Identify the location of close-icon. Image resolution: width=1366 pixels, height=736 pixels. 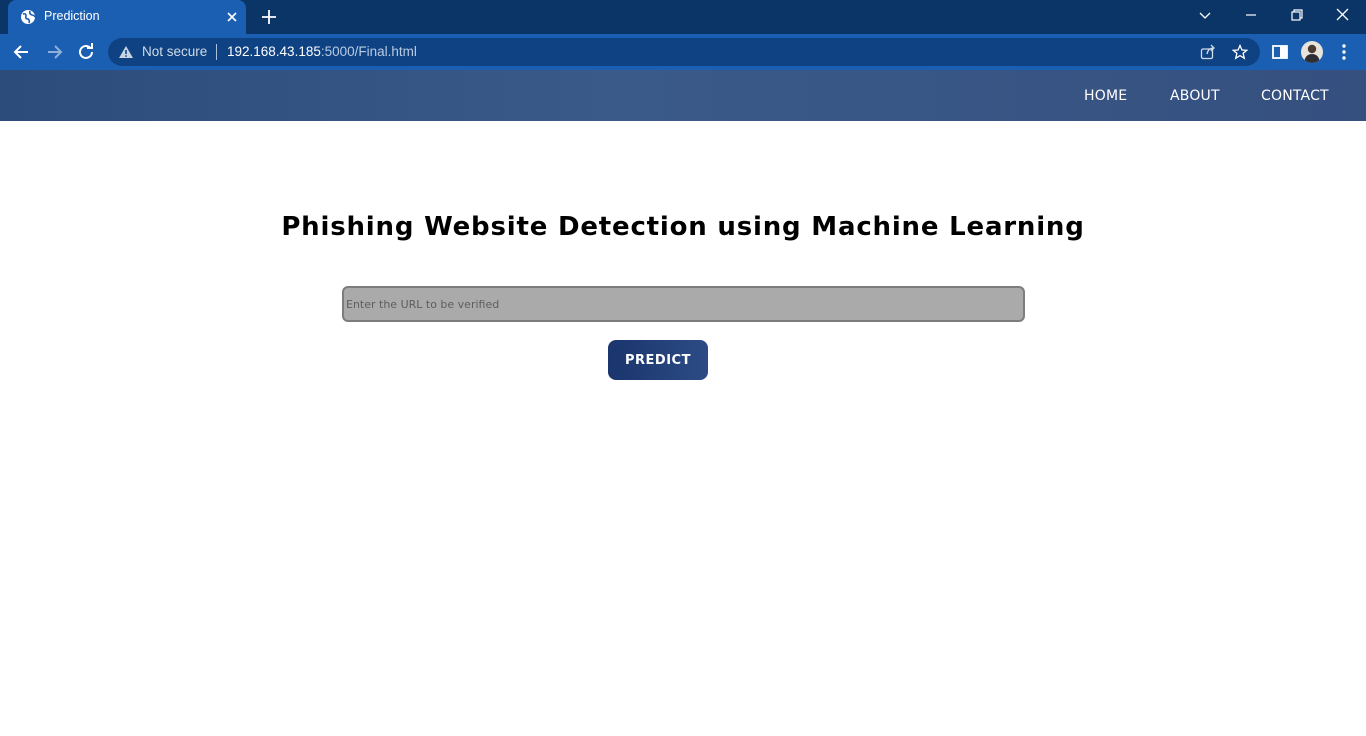
(232, 17).